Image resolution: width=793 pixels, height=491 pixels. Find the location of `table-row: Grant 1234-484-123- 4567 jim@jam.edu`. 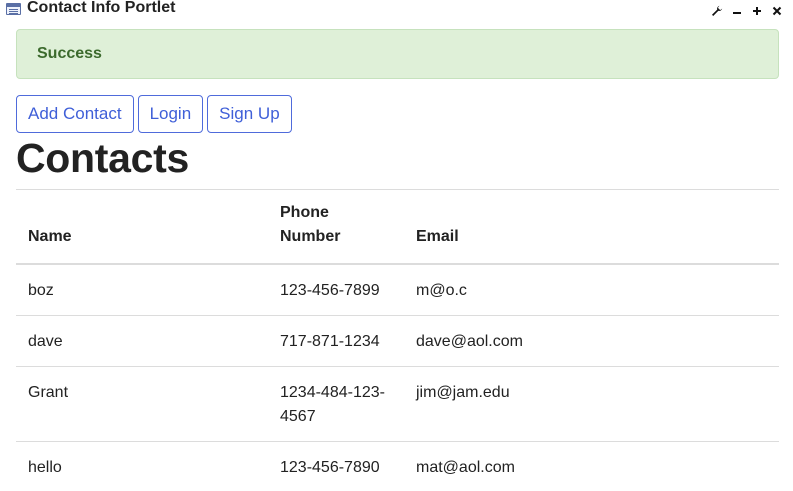

table-row: Grant 1234-484-123- 4567 jim@jam.edu is located at coordinates (397, 403).